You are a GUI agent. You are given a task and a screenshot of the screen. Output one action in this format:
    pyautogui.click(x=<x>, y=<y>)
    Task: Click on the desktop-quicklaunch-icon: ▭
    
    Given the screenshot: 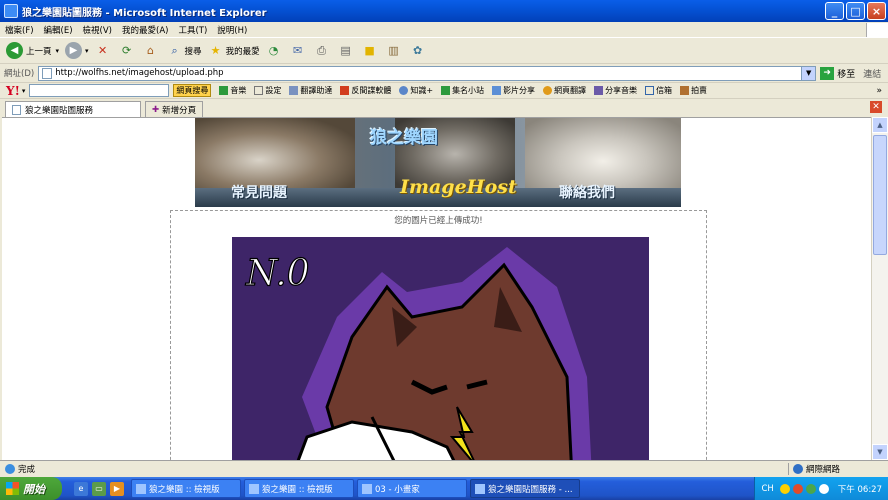 What is the action you would take?
    pyautogui.click(x=99, y=488)
    